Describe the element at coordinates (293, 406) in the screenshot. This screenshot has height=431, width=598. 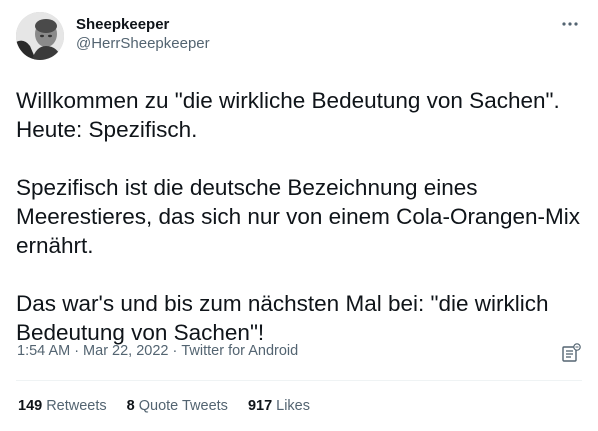
I see `likes-label: Likes` at that location.